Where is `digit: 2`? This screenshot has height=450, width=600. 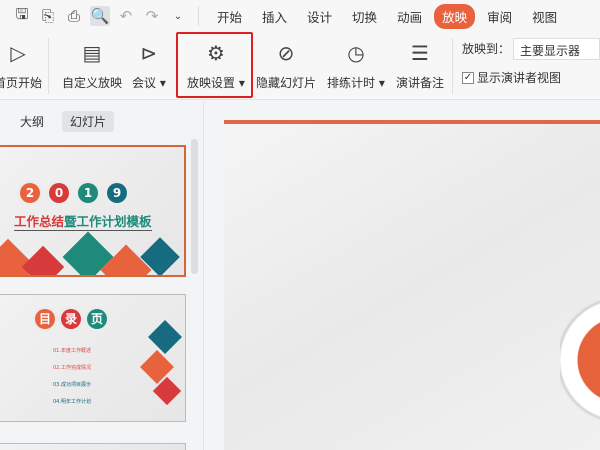
digit: 2 is located at coordinates (30, 193).